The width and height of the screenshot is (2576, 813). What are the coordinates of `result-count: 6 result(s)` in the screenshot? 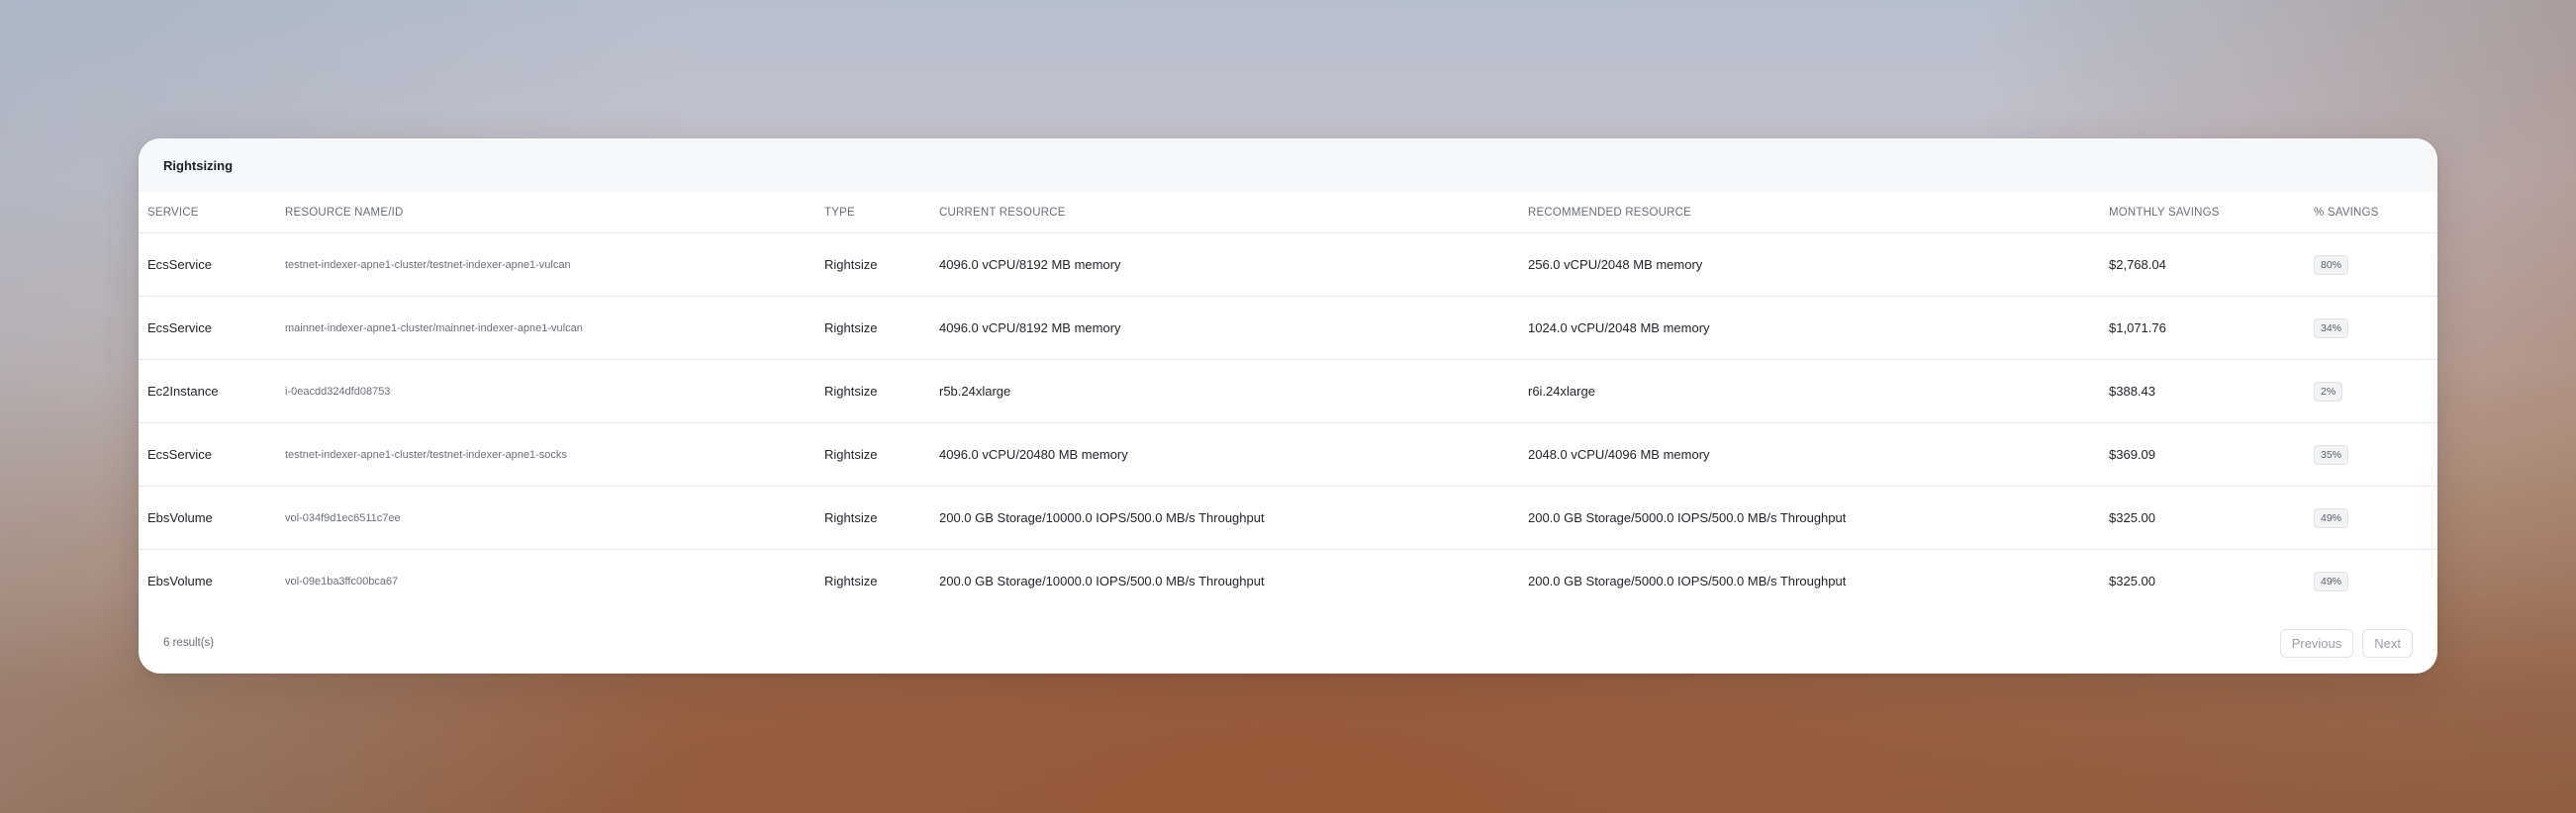 It's located at (189, 643).